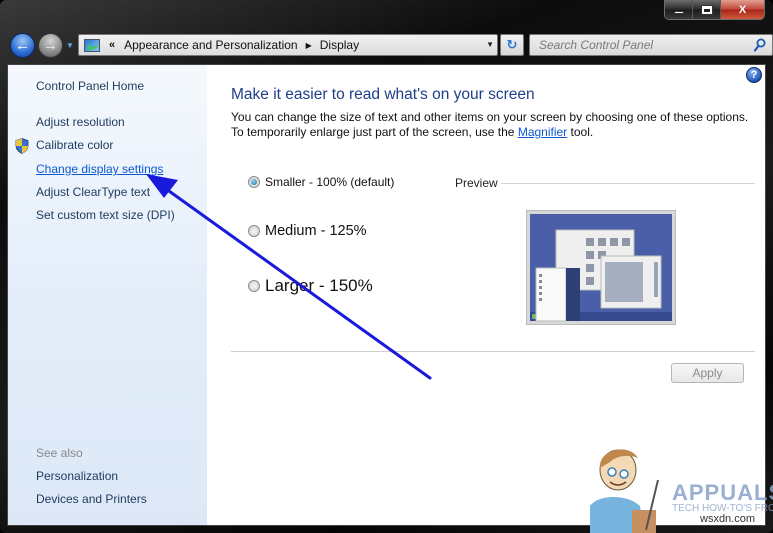 The height and width of the screenshot is (533, 773). I want to click on back-button: ←, so click(22, 45).